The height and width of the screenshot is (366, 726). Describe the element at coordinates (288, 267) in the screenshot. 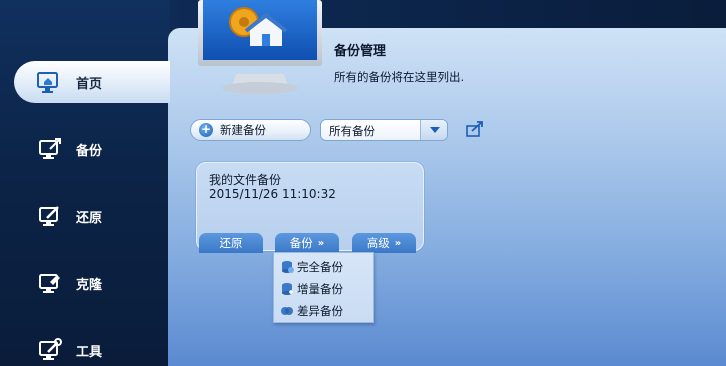

I see `full-backup-icon` at that location.